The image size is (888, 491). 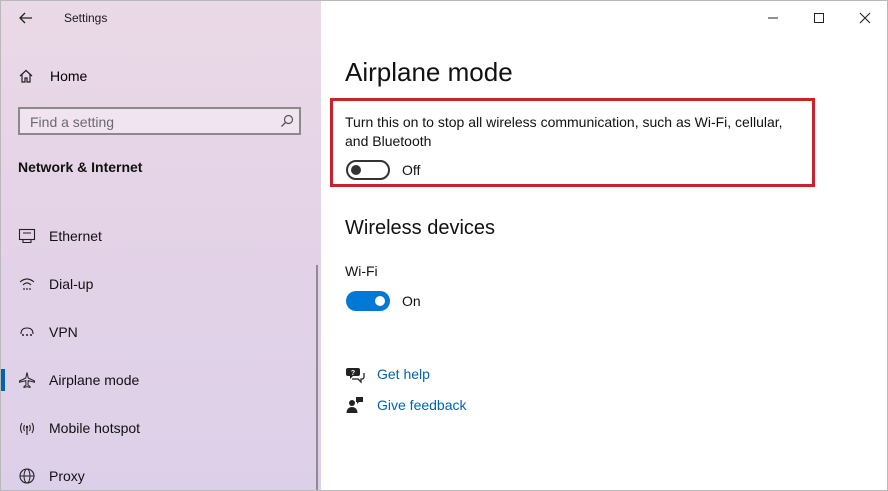 I want to click on airplane-icon, so click(x=27, y=380).